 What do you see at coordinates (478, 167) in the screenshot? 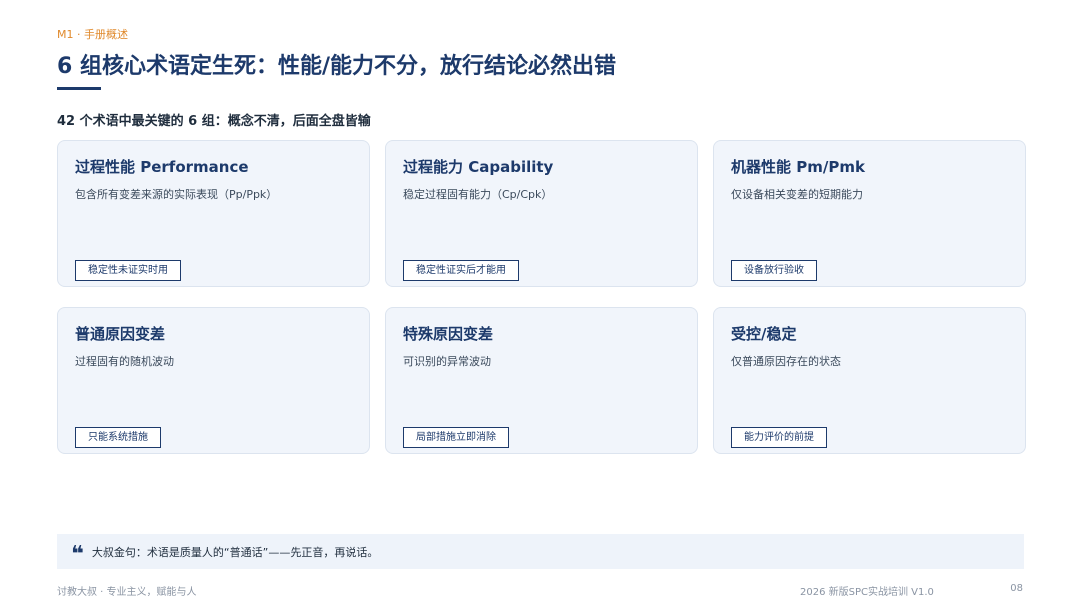
I see `card-title: 过程能力 Capability` at bounding box center [478, 167].